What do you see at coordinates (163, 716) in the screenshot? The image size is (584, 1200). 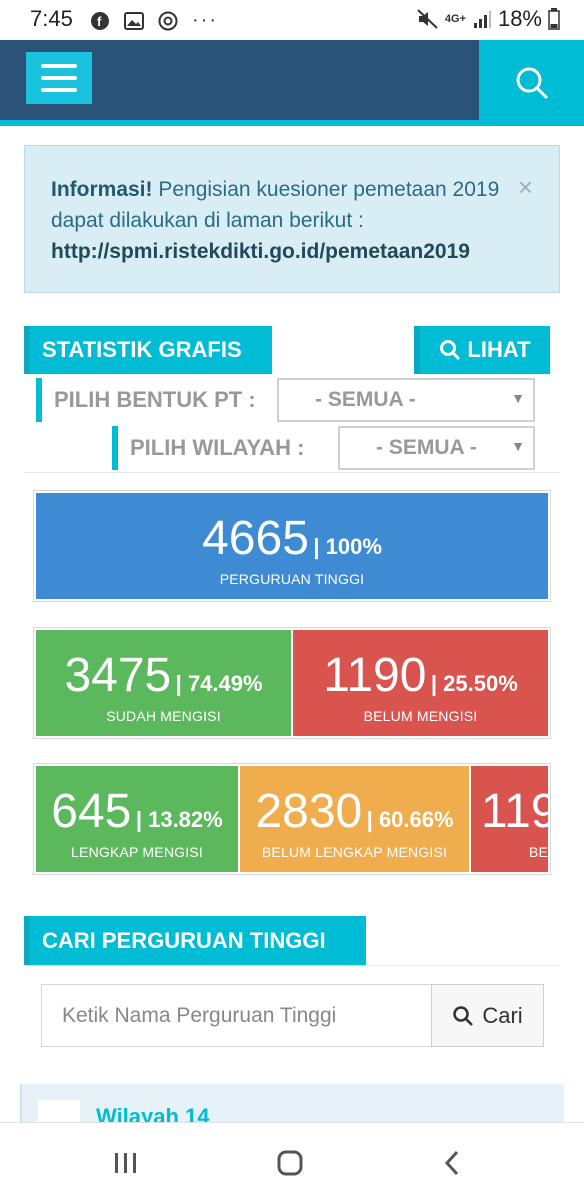 I see `stat-sudah-label: SUDAH MENGISI` at bounding box center [163, 716].